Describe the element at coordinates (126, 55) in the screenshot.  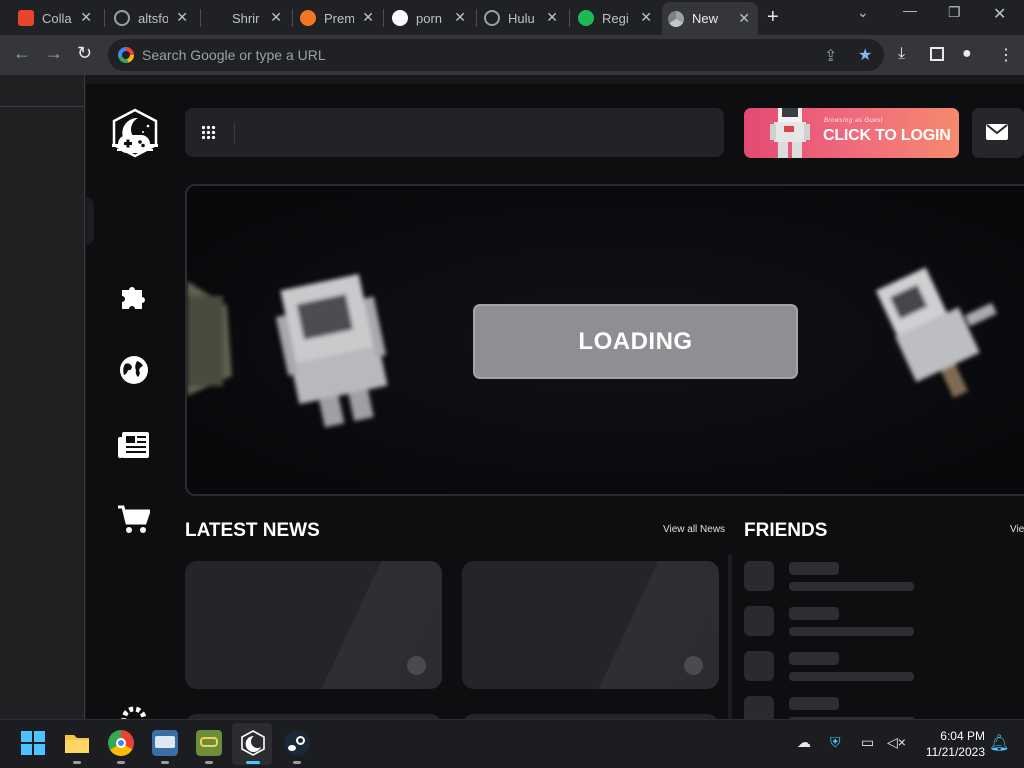
I see `google-icon` at that location.